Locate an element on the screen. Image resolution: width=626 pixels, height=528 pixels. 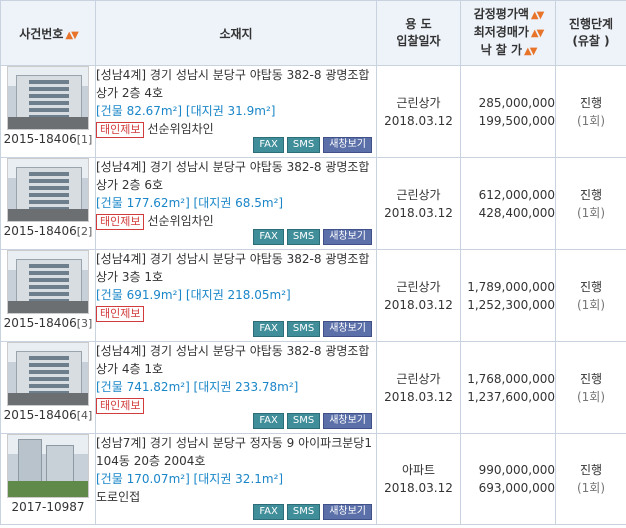
case-sub-number: [4] is located at coordinates (84, 415).